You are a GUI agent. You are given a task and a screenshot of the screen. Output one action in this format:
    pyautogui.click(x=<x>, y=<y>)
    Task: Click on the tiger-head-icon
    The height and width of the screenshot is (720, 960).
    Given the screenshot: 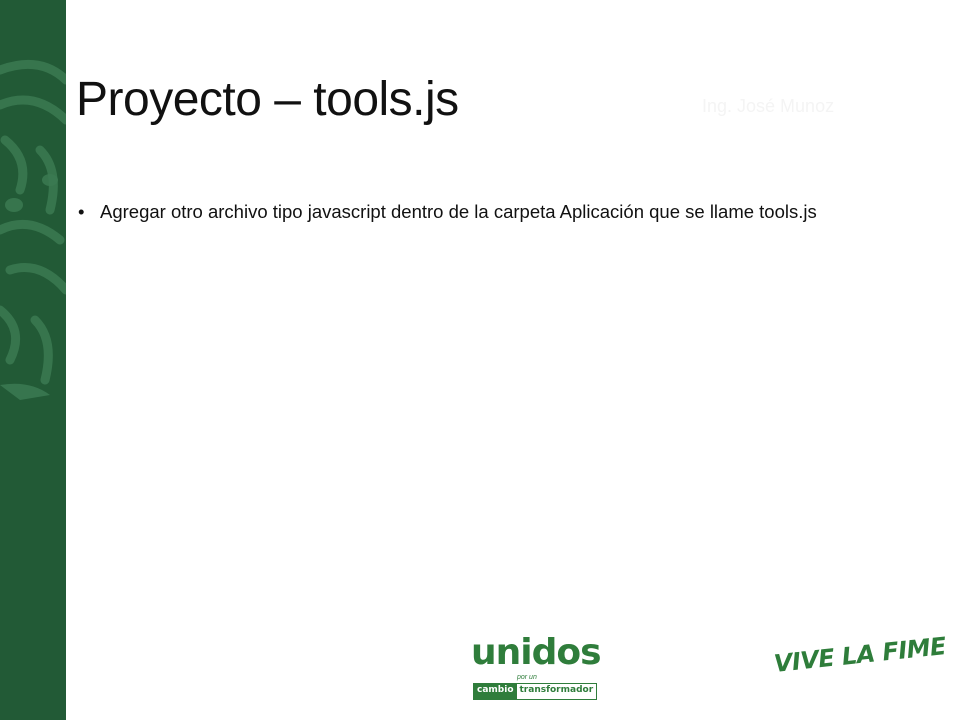 What is the action you would take?
    pyautogui.click(x=33, y=229)
    